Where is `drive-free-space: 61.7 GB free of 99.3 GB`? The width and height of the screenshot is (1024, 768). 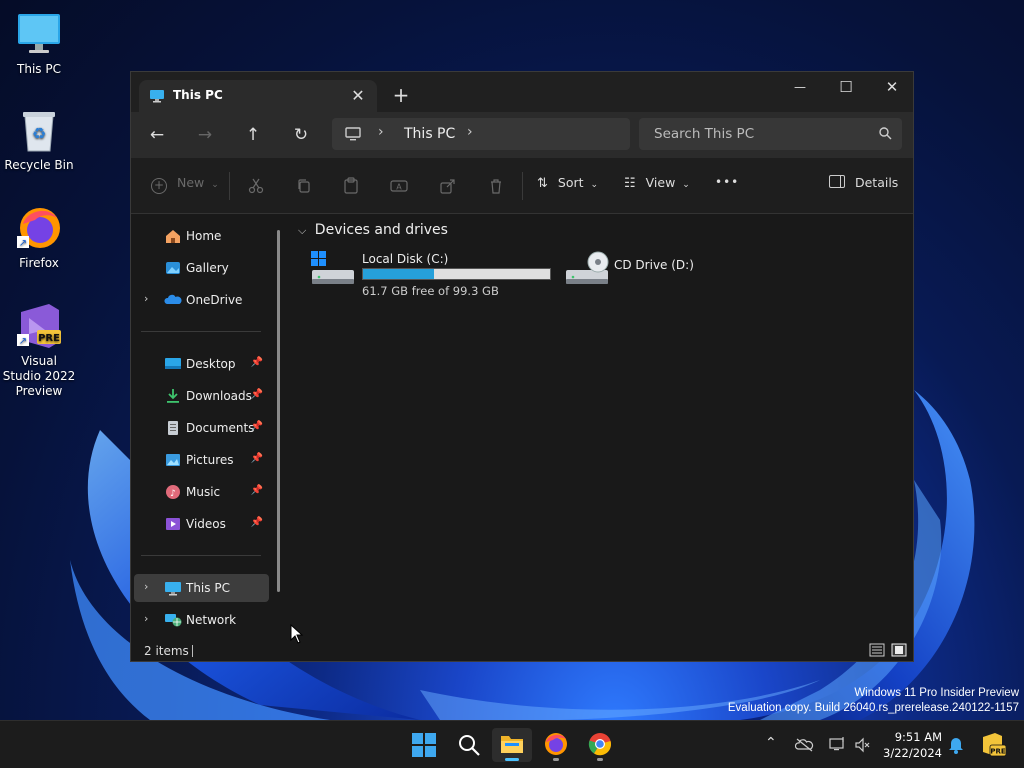
drive-free-space: 61.7 GB free of 99.3 GB is located at coordinates (430, 291).